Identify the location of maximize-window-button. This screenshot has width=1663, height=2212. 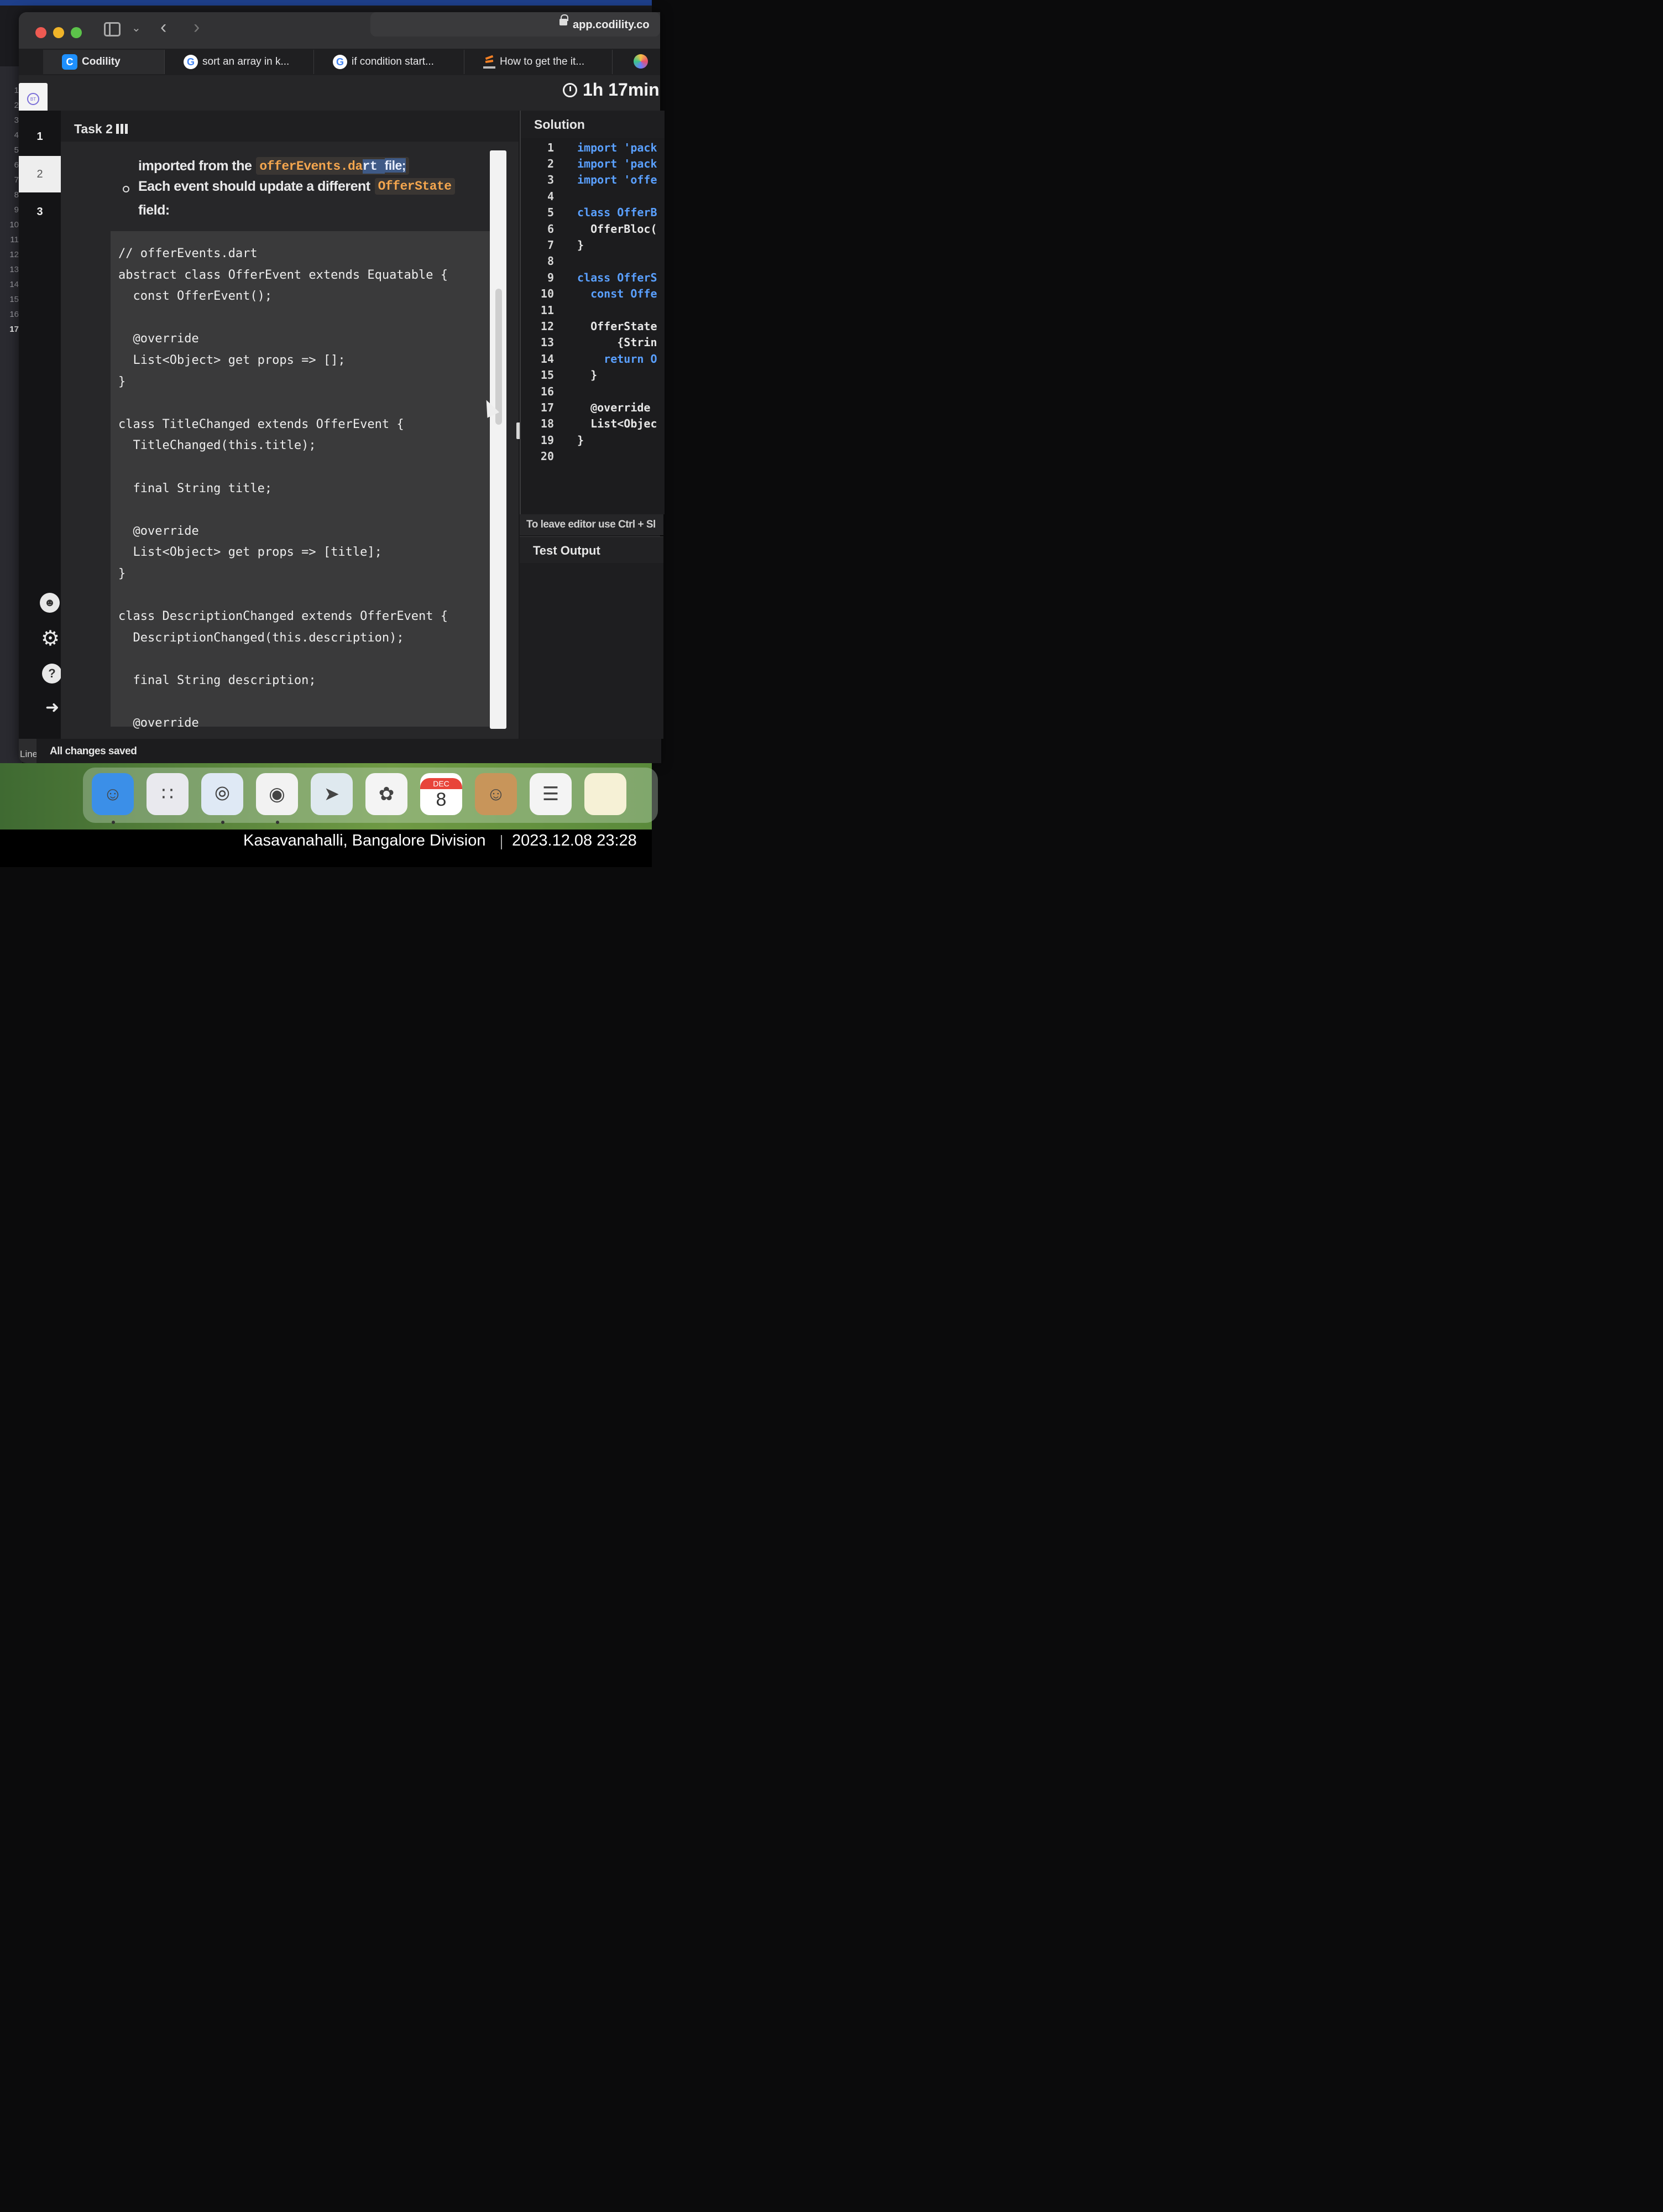
(77, 32).